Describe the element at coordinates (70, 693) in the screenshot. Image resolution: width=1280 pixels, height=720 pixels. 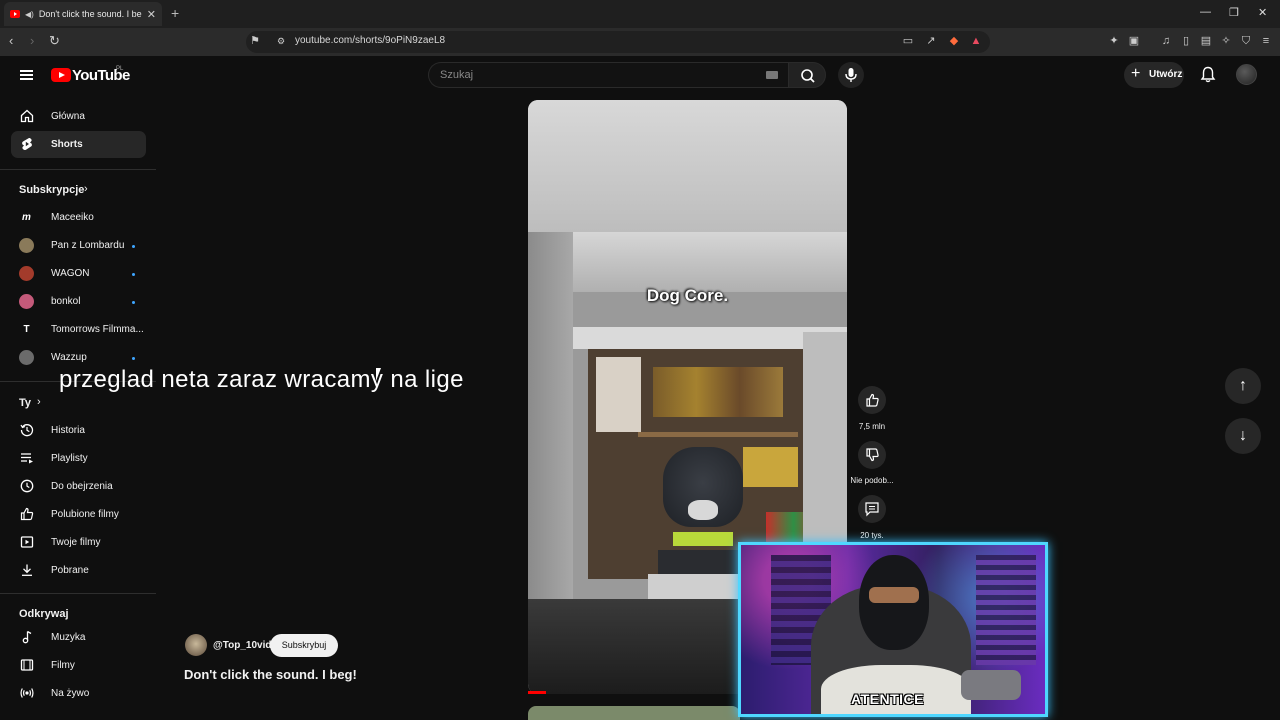
I see `sidebar-item-live: Na żywo` at that location.